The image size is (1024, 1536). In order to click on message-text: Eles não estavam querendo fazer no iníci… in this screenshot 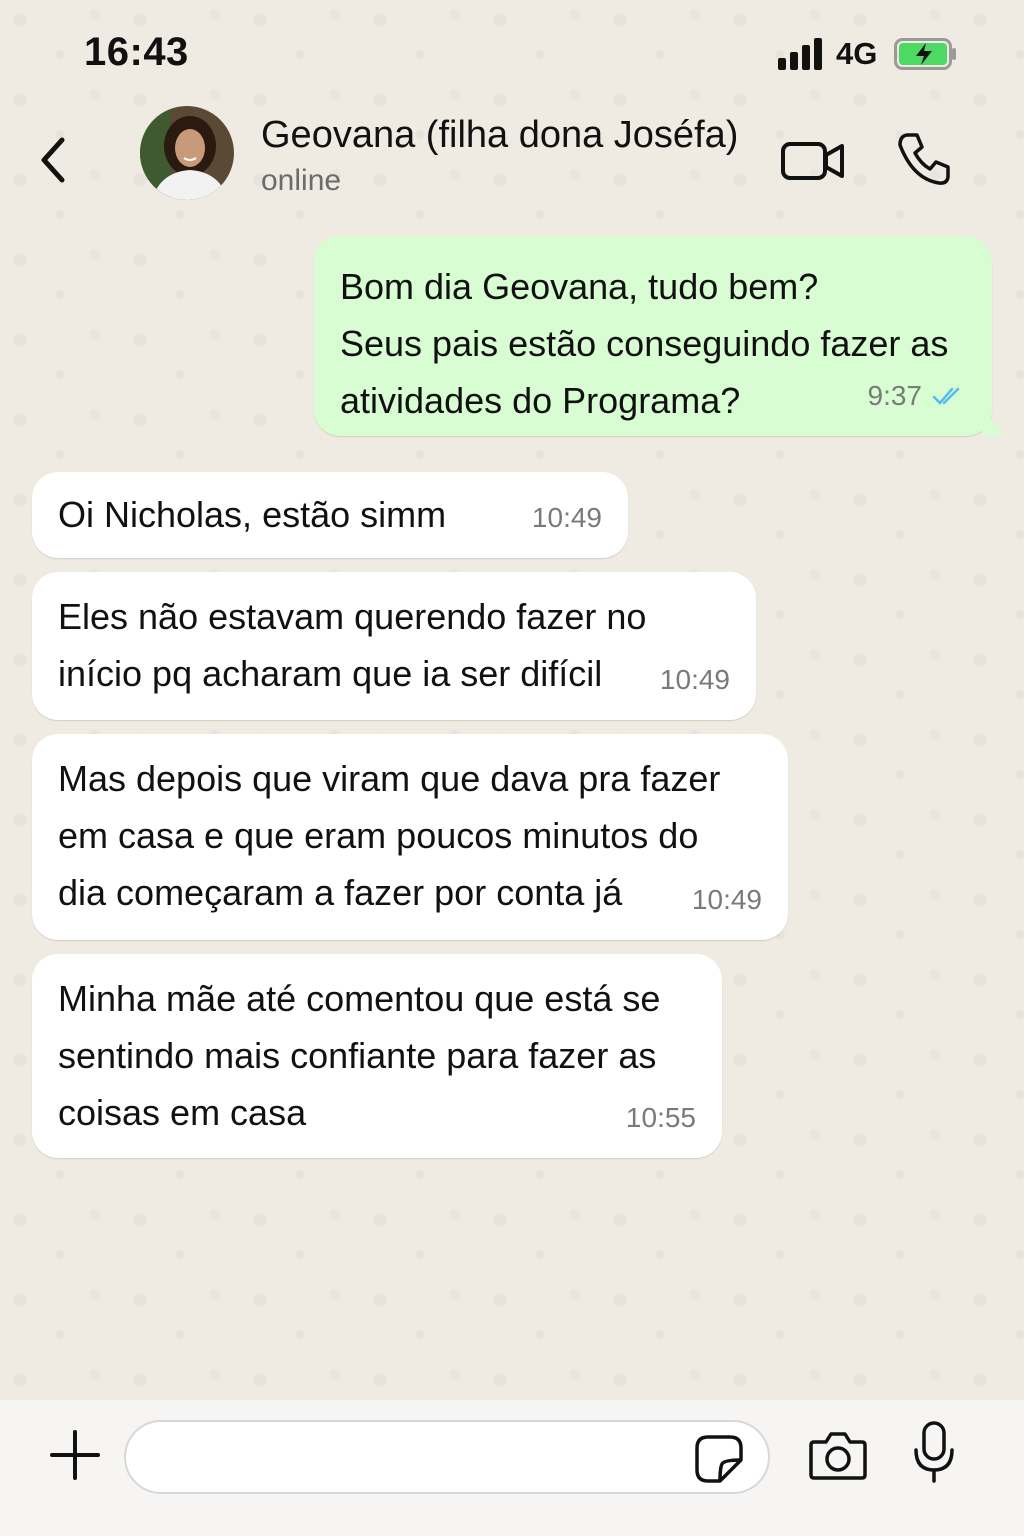, I will do `click(352, 645)`.